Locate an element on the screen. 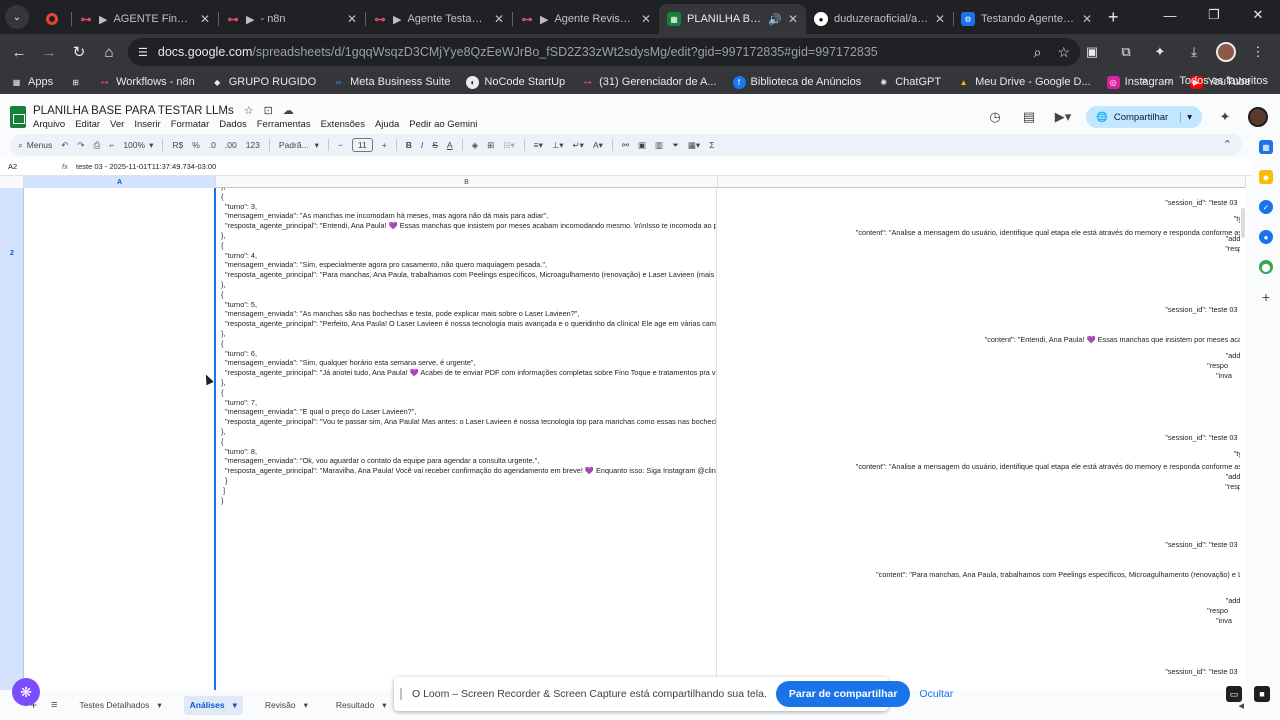  back-icon: ← is located at coordinates (19, 52).